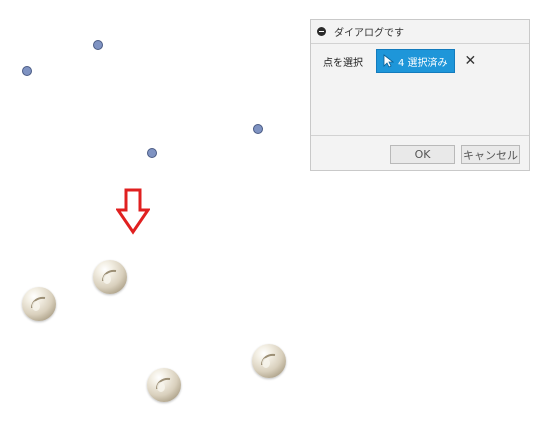 This screenshot has height=428, width=550. What do you see at coordinates (388, 61) in the screenshot?
I see `cursor-icon` at bounding box center [388, 61].